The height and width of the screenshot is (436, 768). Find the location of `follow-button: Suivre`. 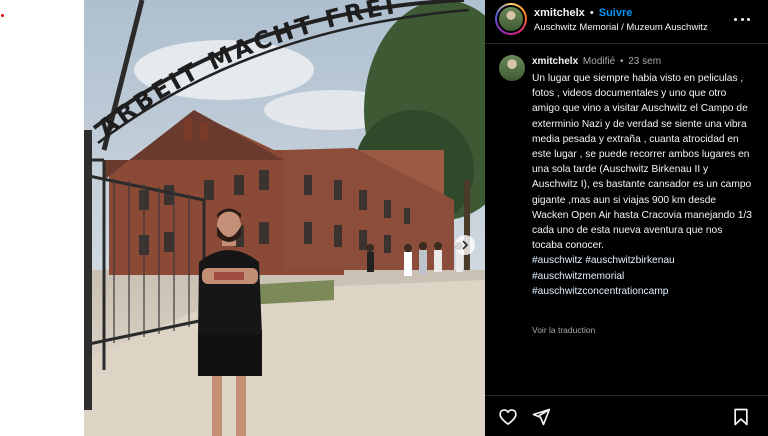

follow-button: Suivre is located at coordinates (616, 13).